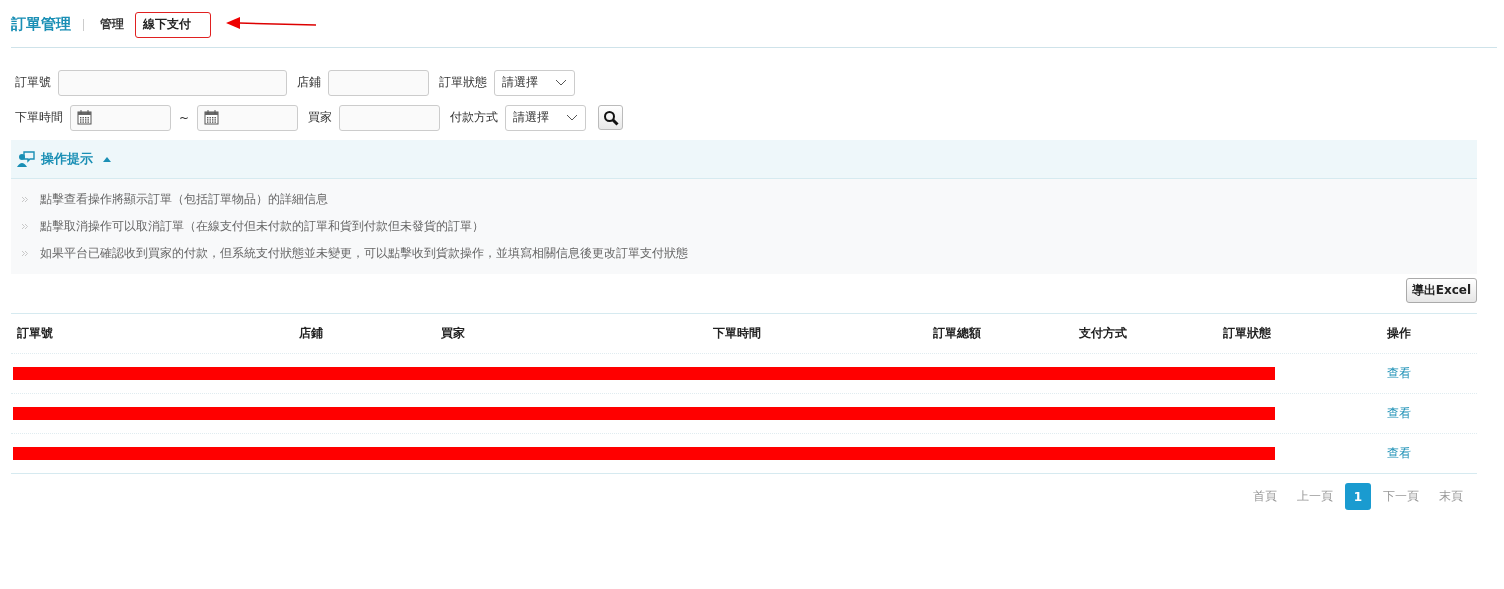 This screenshot has height=589, width=1504. I want to click on user-tip-icon, so click(26, 159).